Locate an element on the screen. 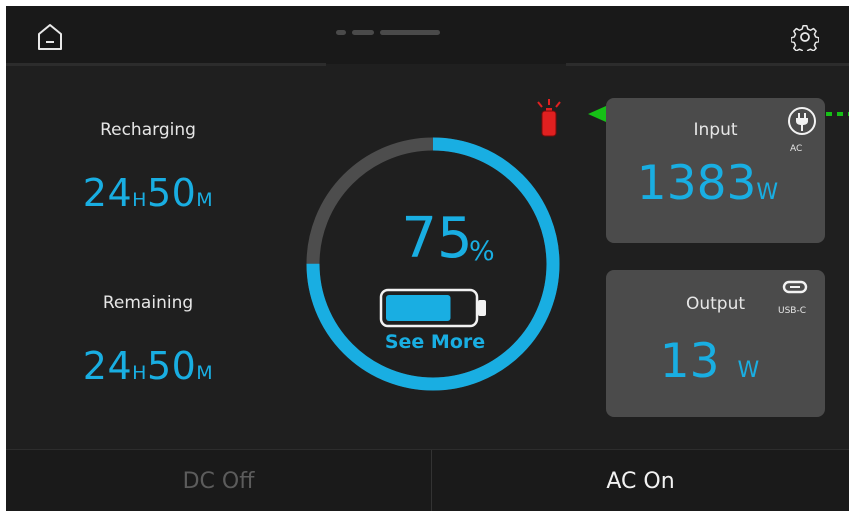 The image size is (849, 511). input-card: Input AC 1383W is located at coordinates (715, 170).